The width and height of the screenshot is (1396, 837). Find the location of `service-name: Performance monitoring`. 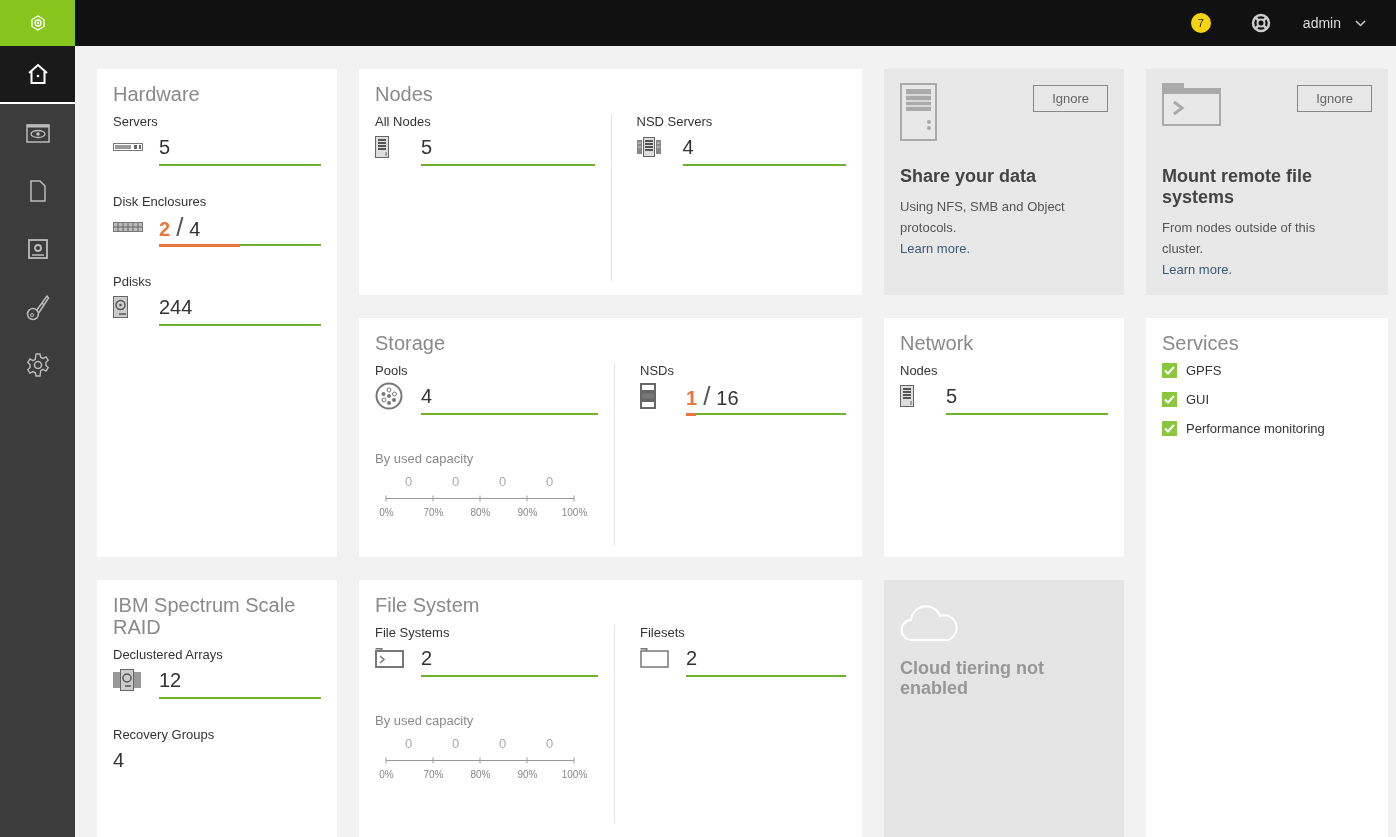

service-name: Performance monitoring is located at coordinates (1255, 428).